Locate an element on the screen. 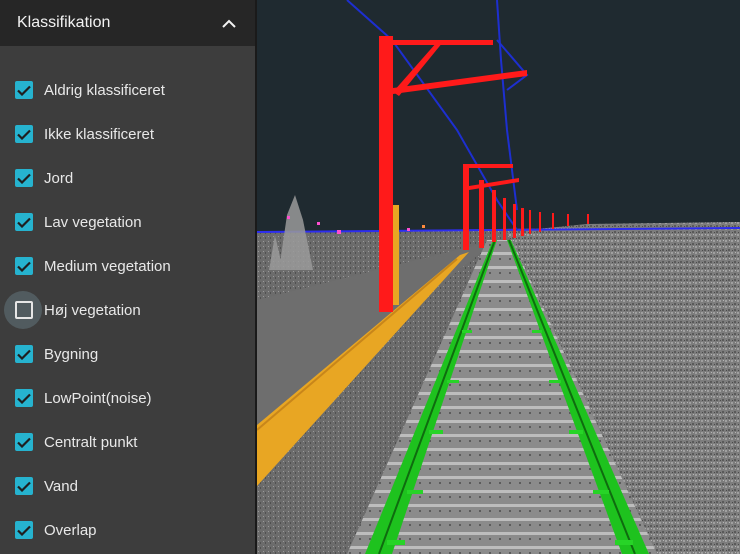 The height and width of the screenshot is (554, 740). classification-item: Bygning is located at coordinates (127, 354).